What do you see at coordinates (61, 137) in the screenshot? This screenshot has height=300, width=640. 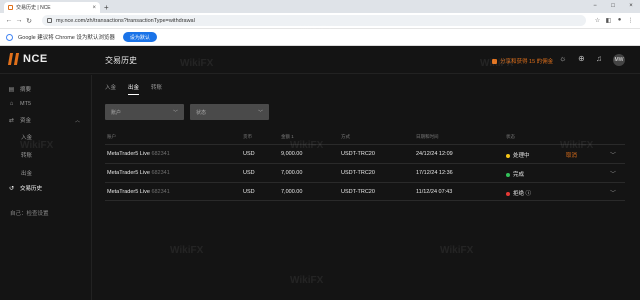 I see `sidebar-item-deposit: 入金` at bounding box center [61, 137].